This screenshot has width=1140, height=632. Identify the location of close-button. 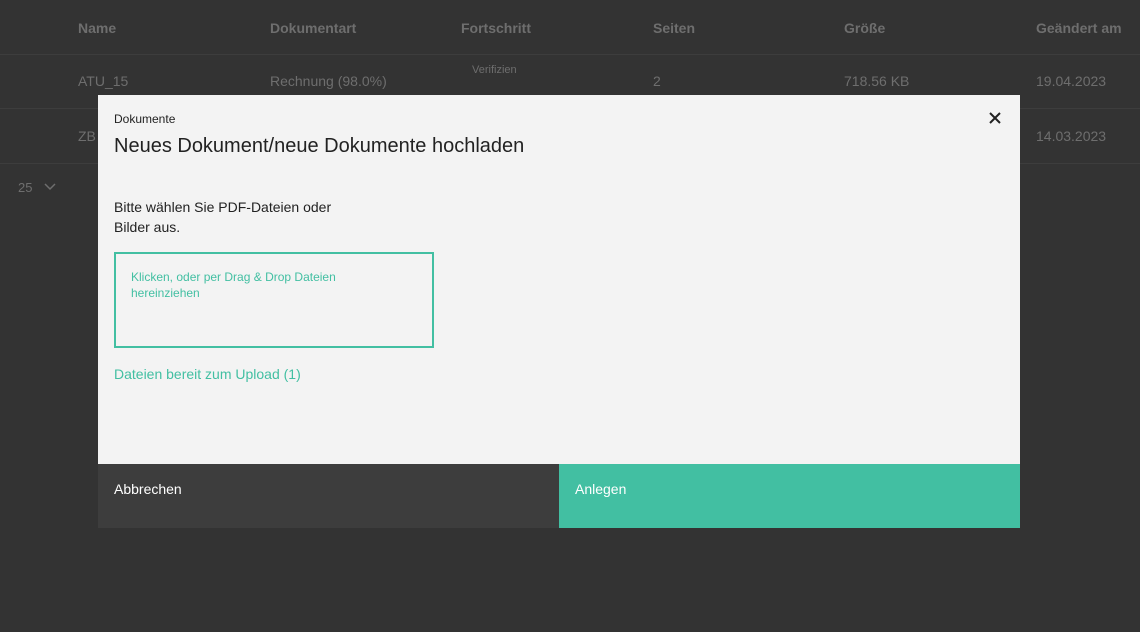
(995, 120).